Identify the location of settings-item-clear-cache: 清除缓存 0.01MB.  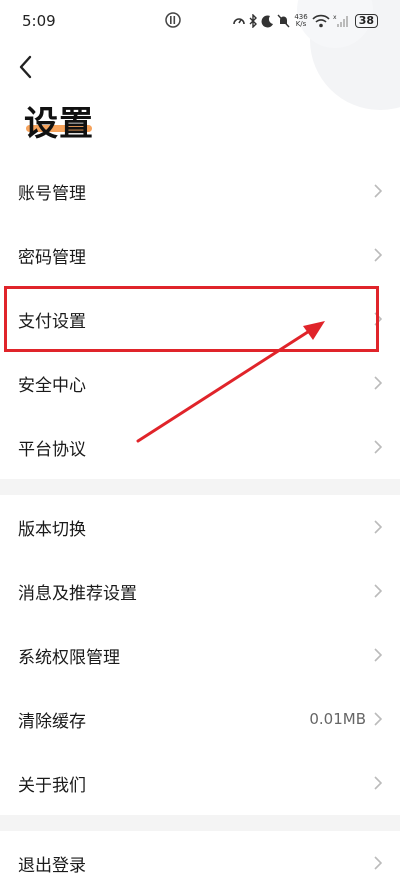
(200, 719).